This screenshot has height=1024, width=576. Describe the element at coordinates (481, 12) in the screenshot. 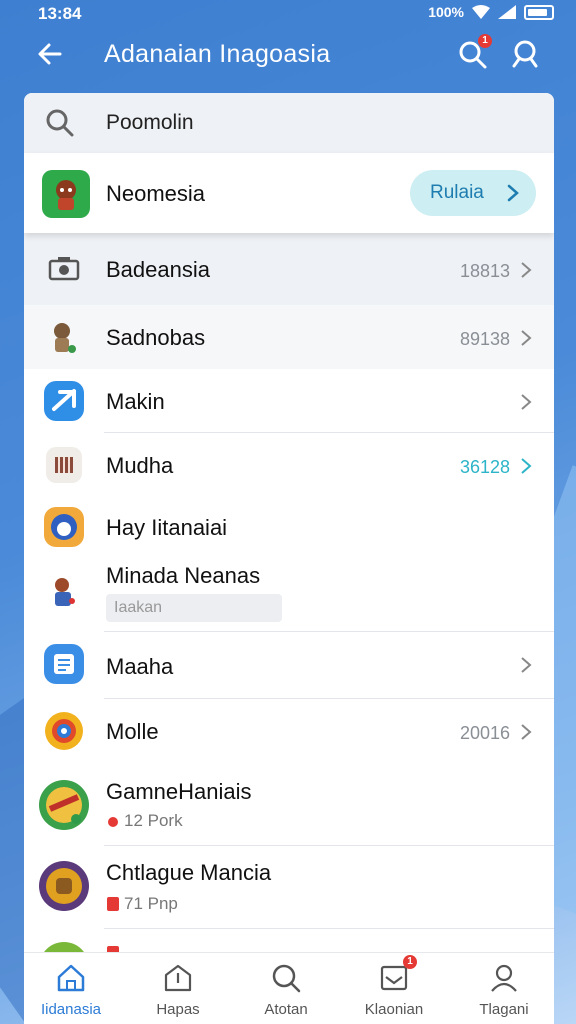

I see `wifi-icon` at that location.